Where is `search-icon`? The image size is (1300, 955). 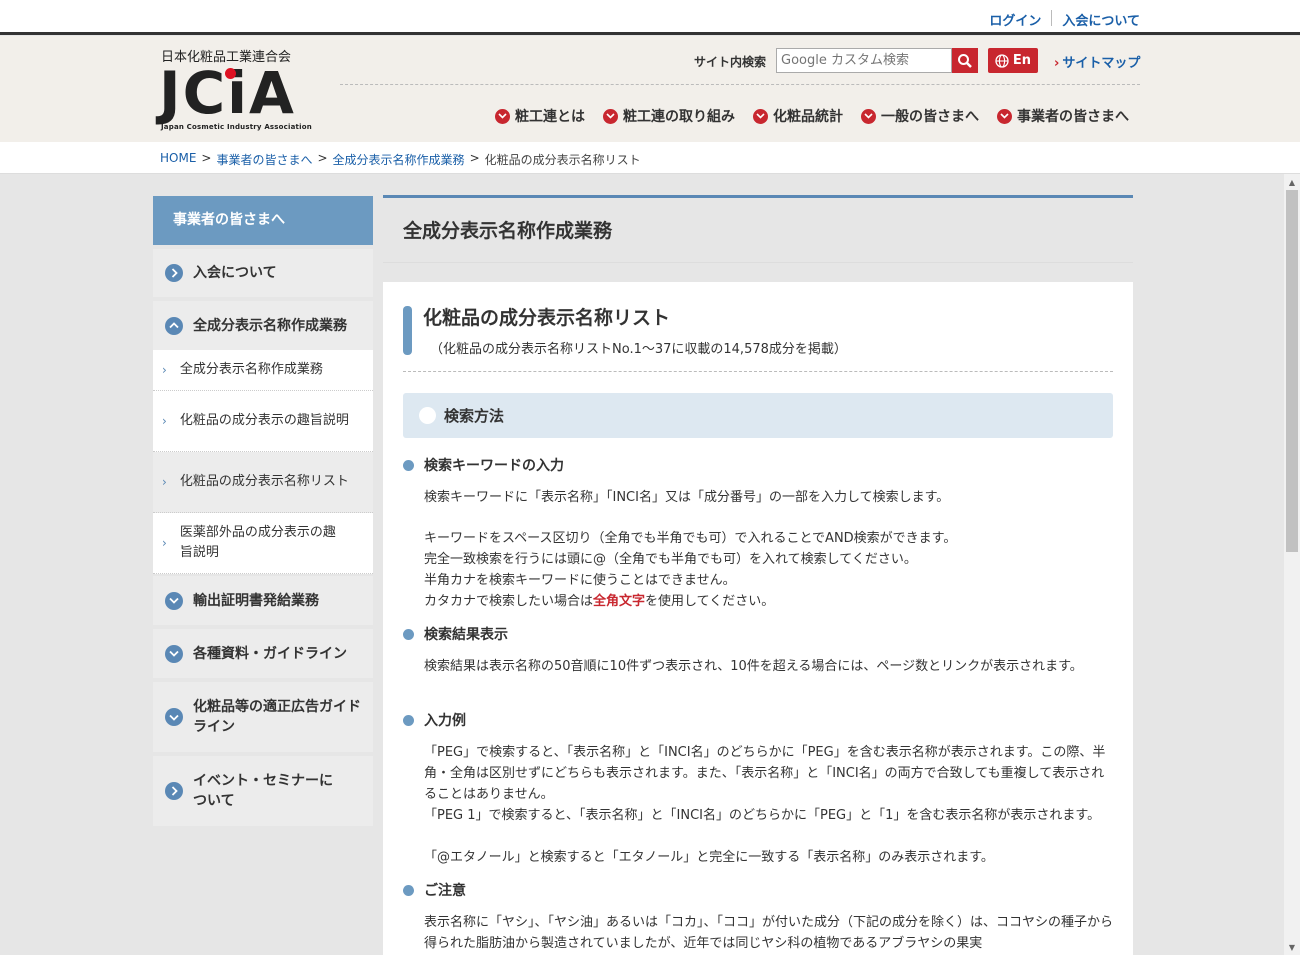
search-icon is located at coordinates (965, 60).